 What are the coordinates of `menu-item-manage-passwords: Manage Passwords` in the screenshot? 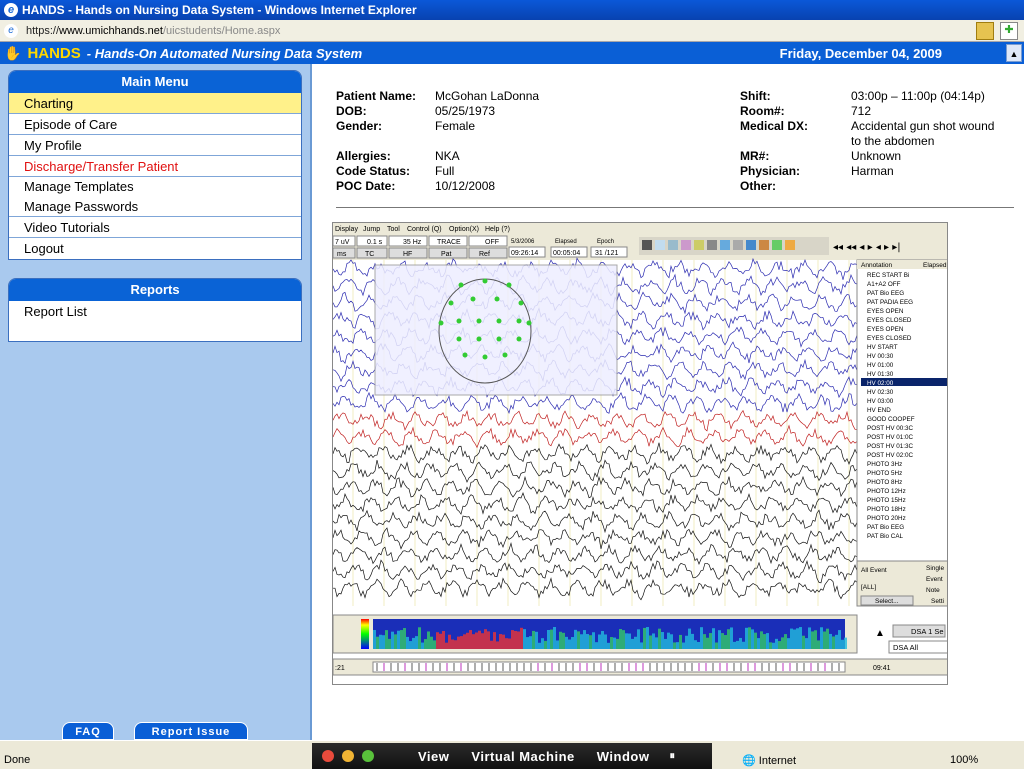 It's located at (155, 207).